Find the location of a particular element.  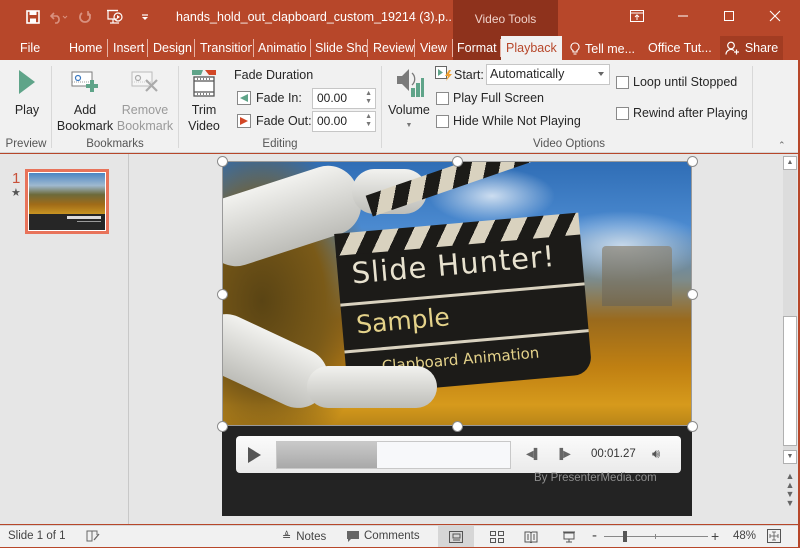

pane-splitter is located at coordinates (128, 339).